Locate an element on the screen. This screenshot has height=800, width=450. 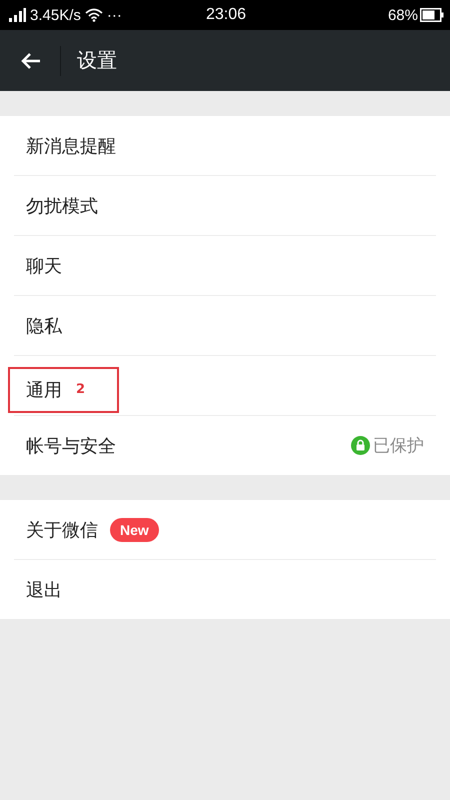
battery-percent: 68% is located at coordinates (403, 15).